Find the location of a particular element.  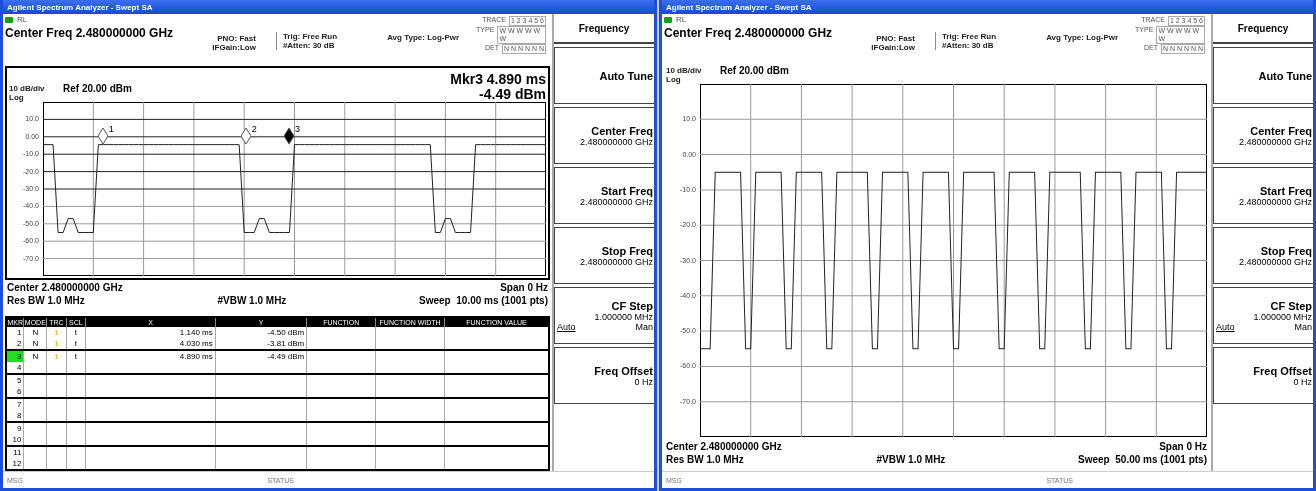

sweep-label: Sweep 10.00 ms (1001 pts) is located at coordinates (483, 300).